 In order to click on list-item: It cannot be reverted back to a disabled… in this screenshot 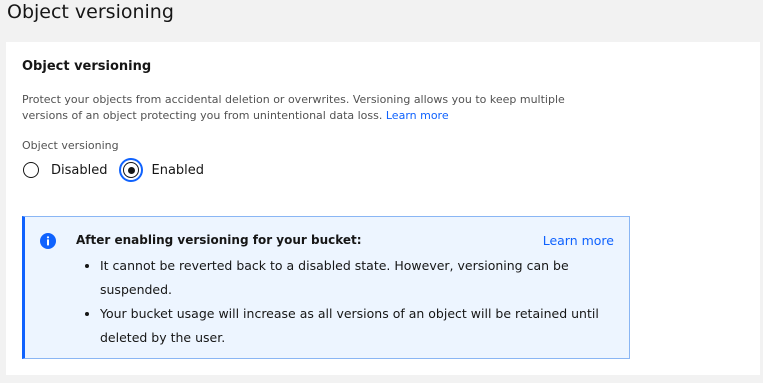, I will do `click(360, 278)`.